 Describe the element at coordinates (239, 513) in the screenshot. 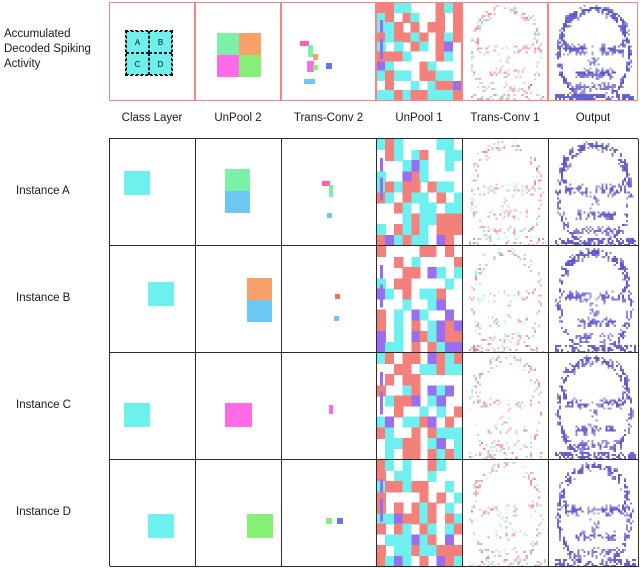

I see `cell-instance-d-unpool2` at that location.